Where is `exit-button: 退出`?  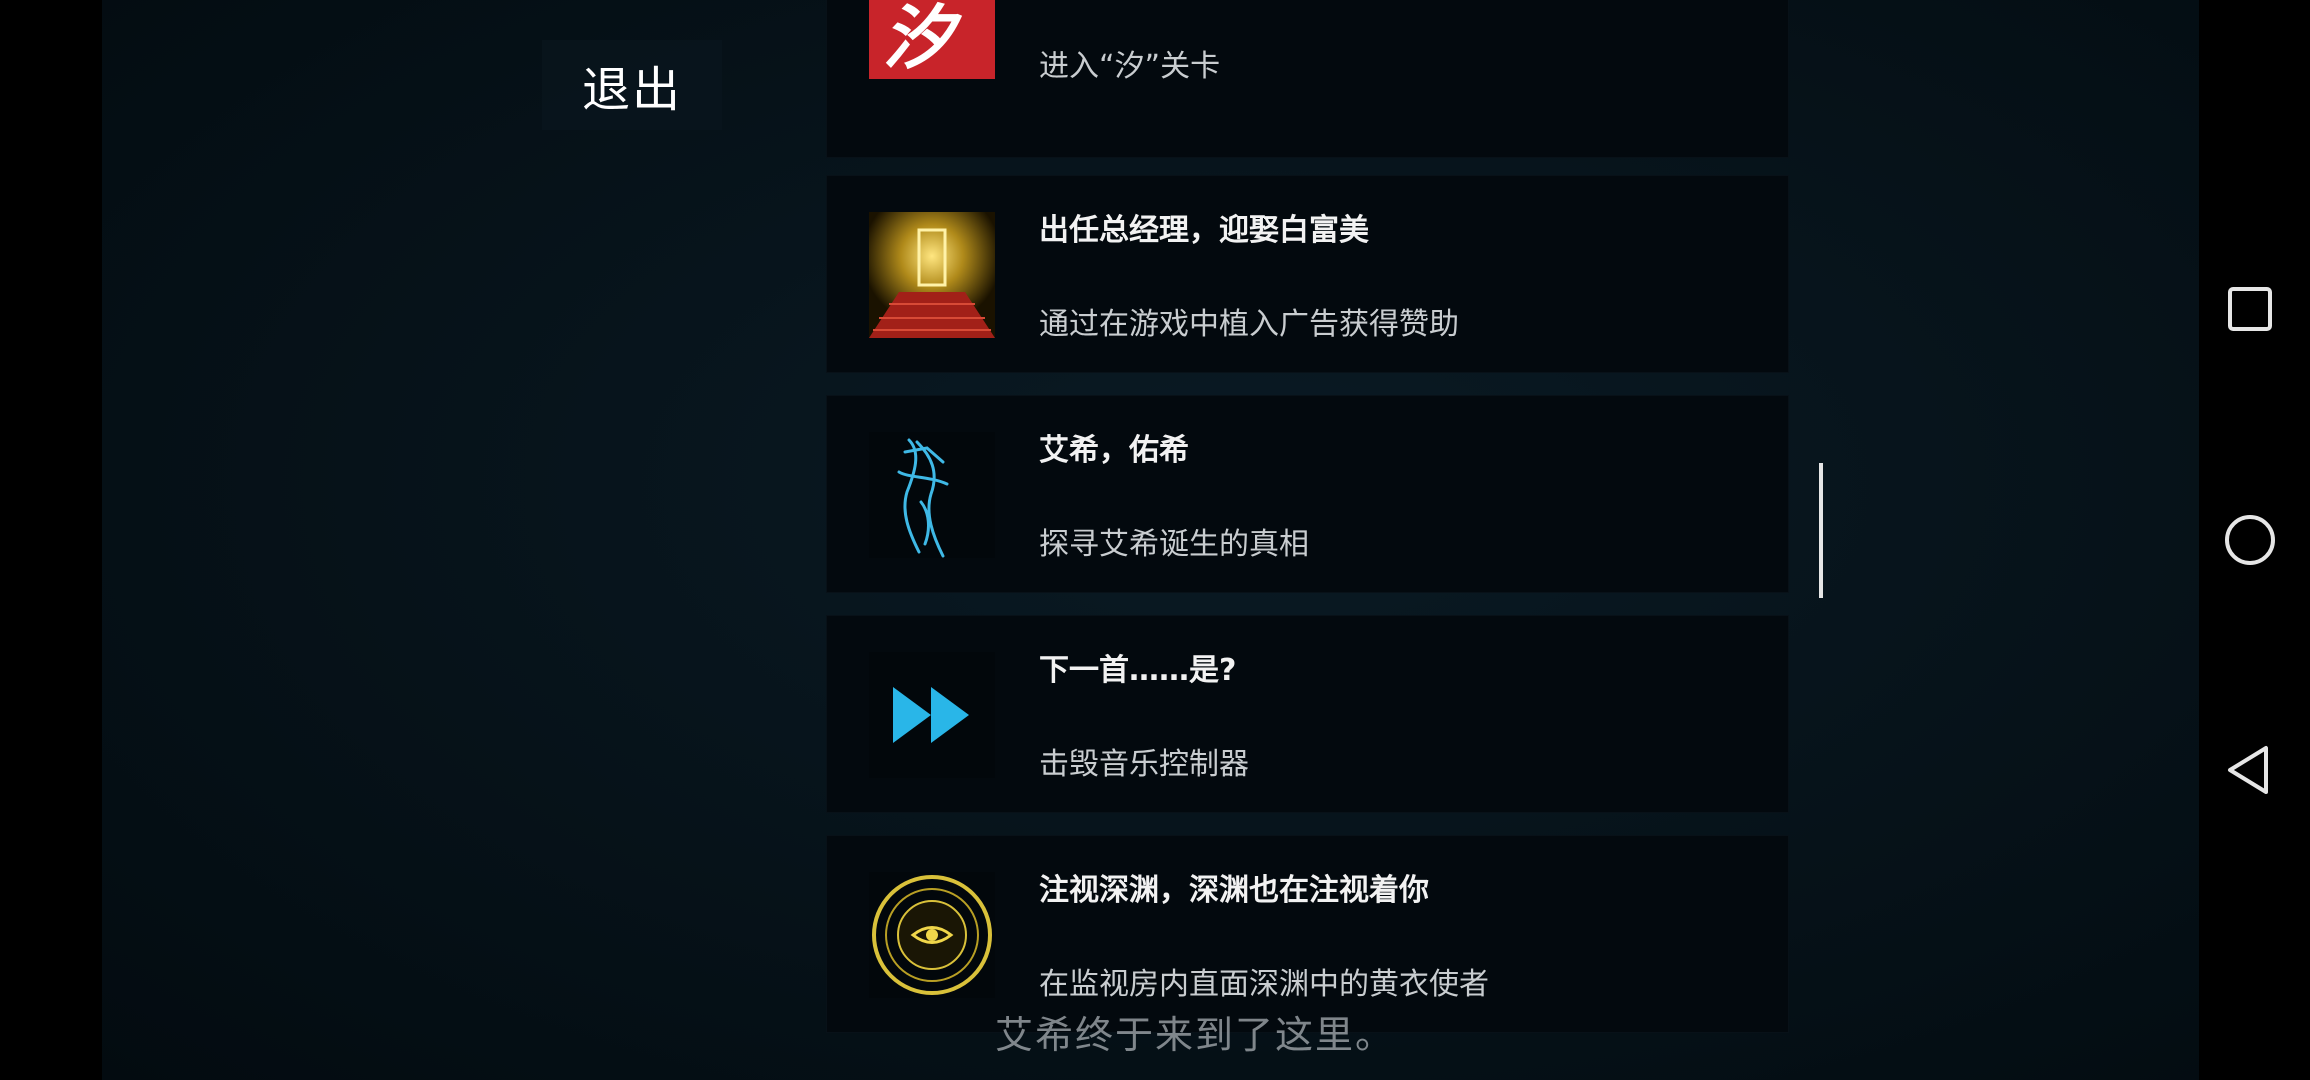
exit-button: 退出 is located at coordinates (632, 85).